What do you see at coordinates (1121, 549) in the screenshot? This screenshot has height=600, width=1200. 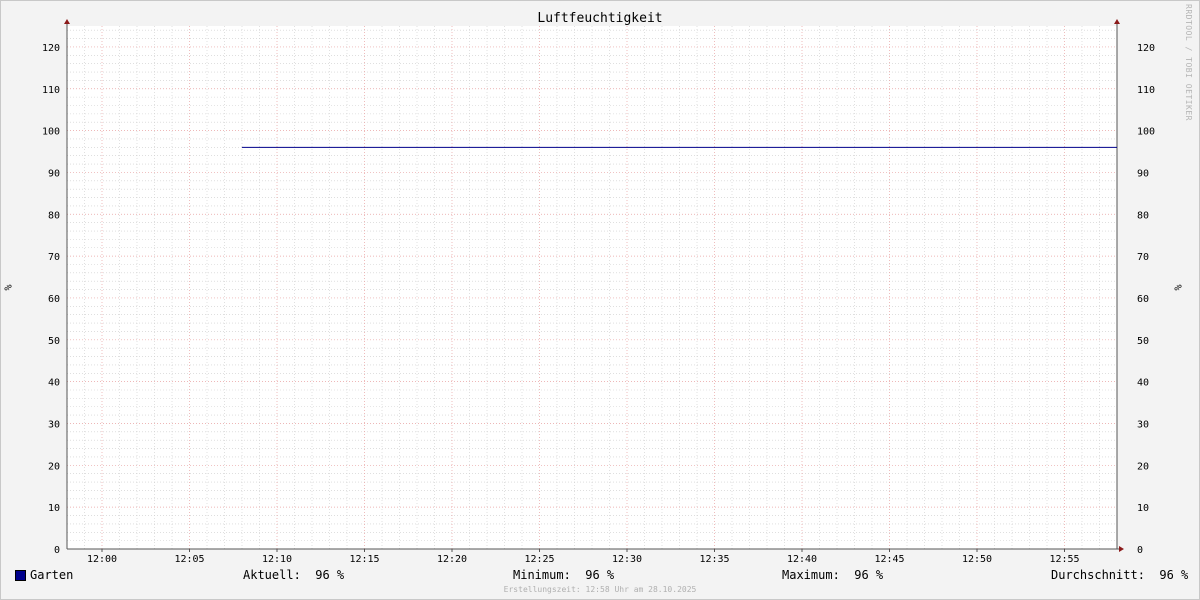 I see `x-axis-arrow` at bounding box center [1121, 549].